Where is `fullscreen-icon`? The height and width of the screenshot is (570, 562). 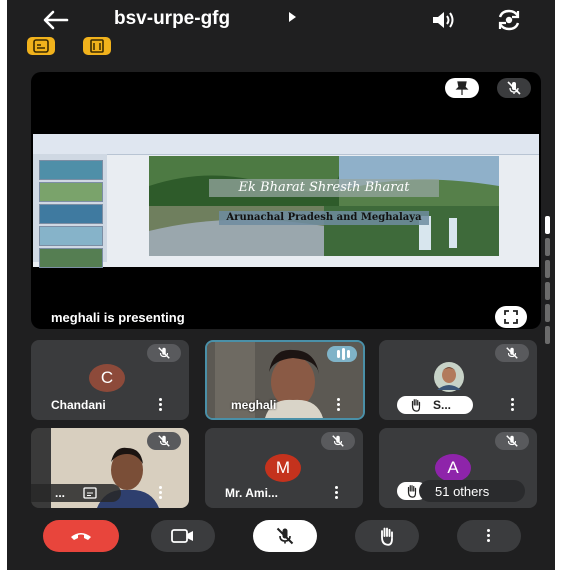
fullscreen-icon is located at coordinates (511, 317).